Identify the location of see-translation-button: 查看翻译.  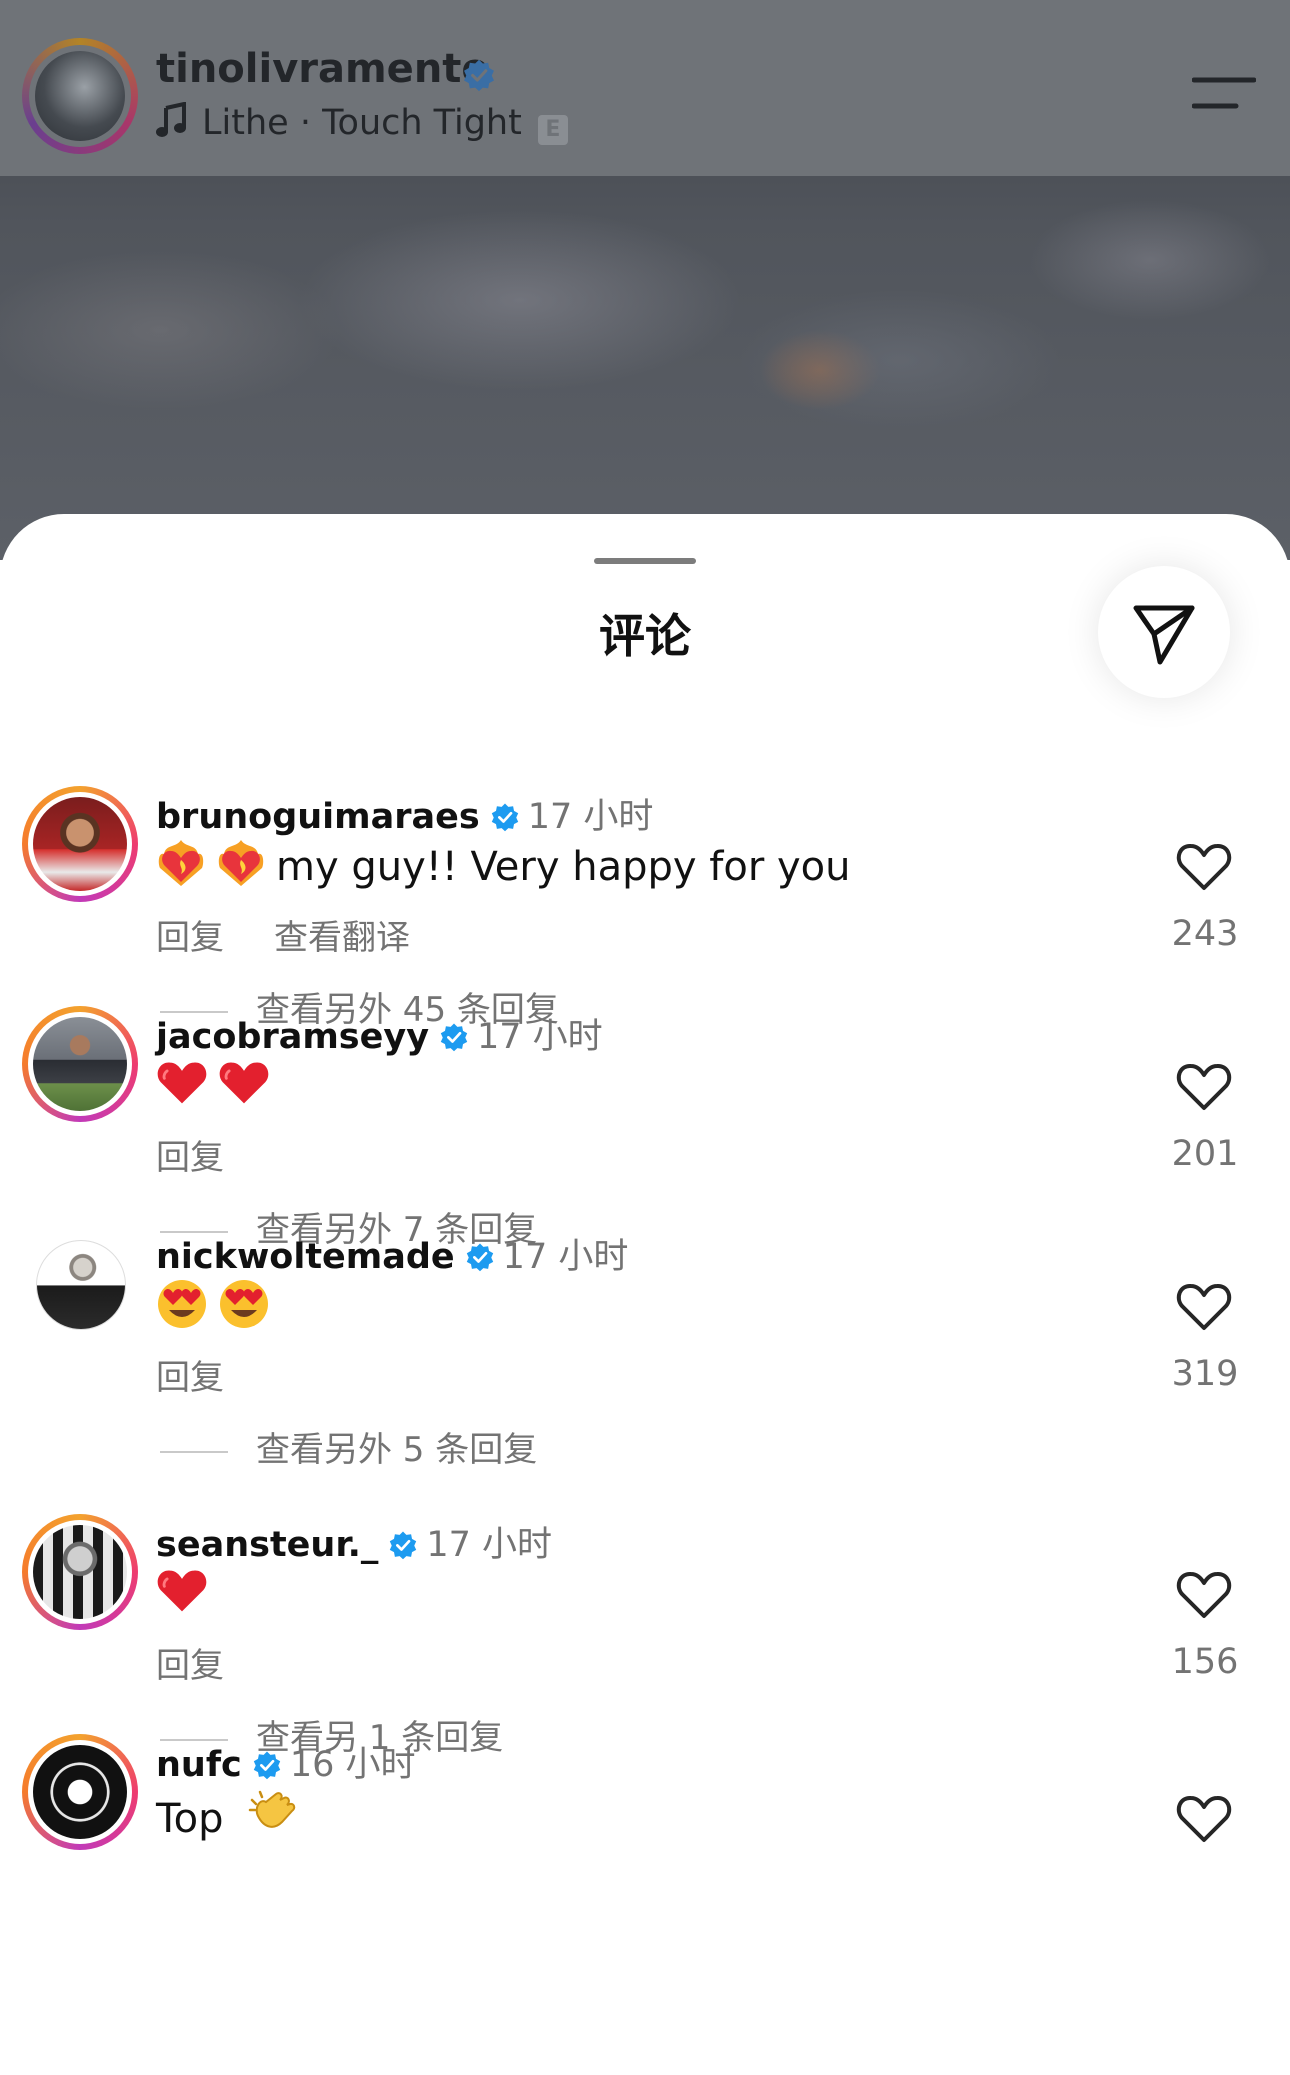
(342, 938).